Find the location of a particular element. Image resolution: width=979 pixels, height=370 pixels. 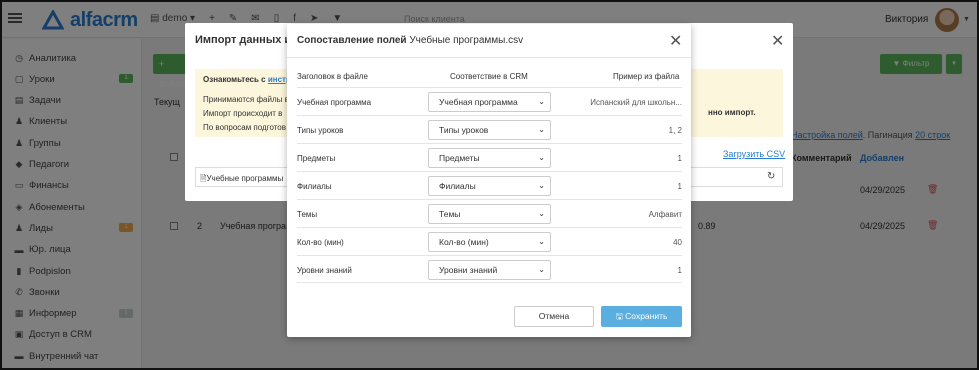

column-header-example: Пример из файла is located at coordinates (646, 76).